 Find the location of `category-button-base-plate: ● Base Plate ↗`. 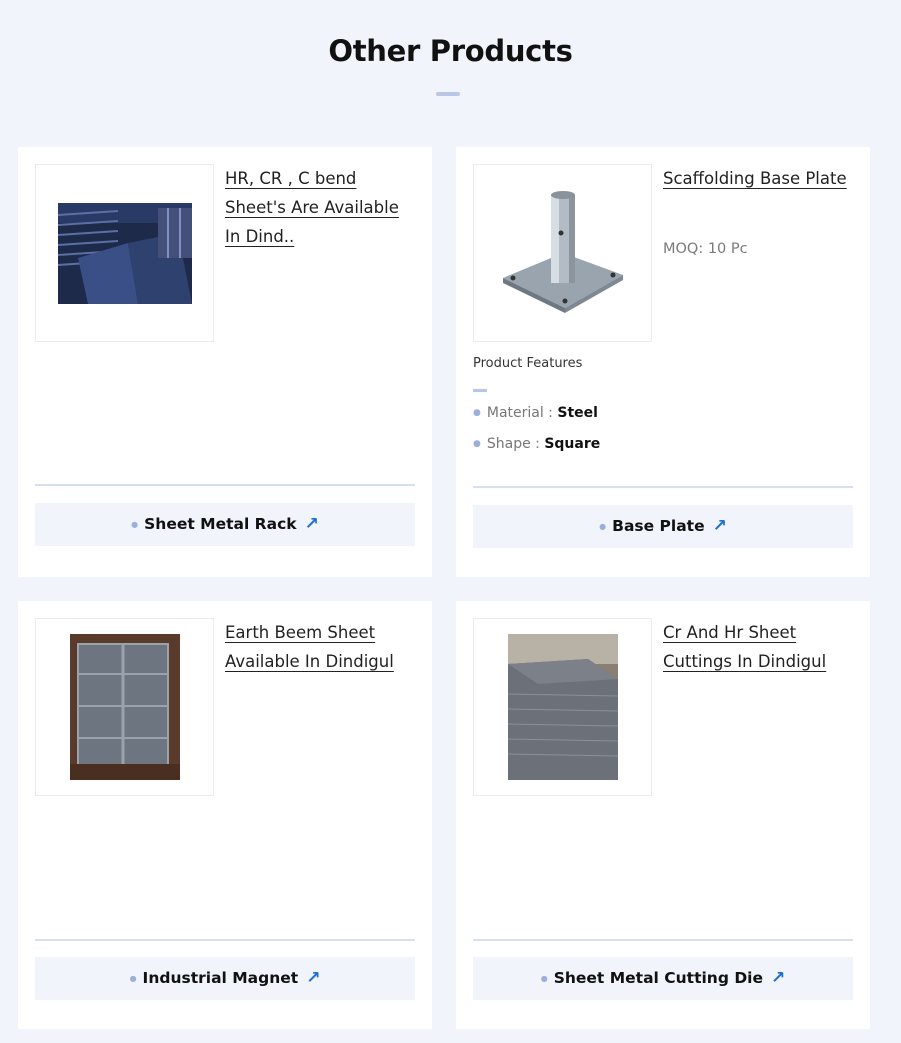

category-button-base-plate: ● Base Plate ↗ is located at coordinates (663, 526).